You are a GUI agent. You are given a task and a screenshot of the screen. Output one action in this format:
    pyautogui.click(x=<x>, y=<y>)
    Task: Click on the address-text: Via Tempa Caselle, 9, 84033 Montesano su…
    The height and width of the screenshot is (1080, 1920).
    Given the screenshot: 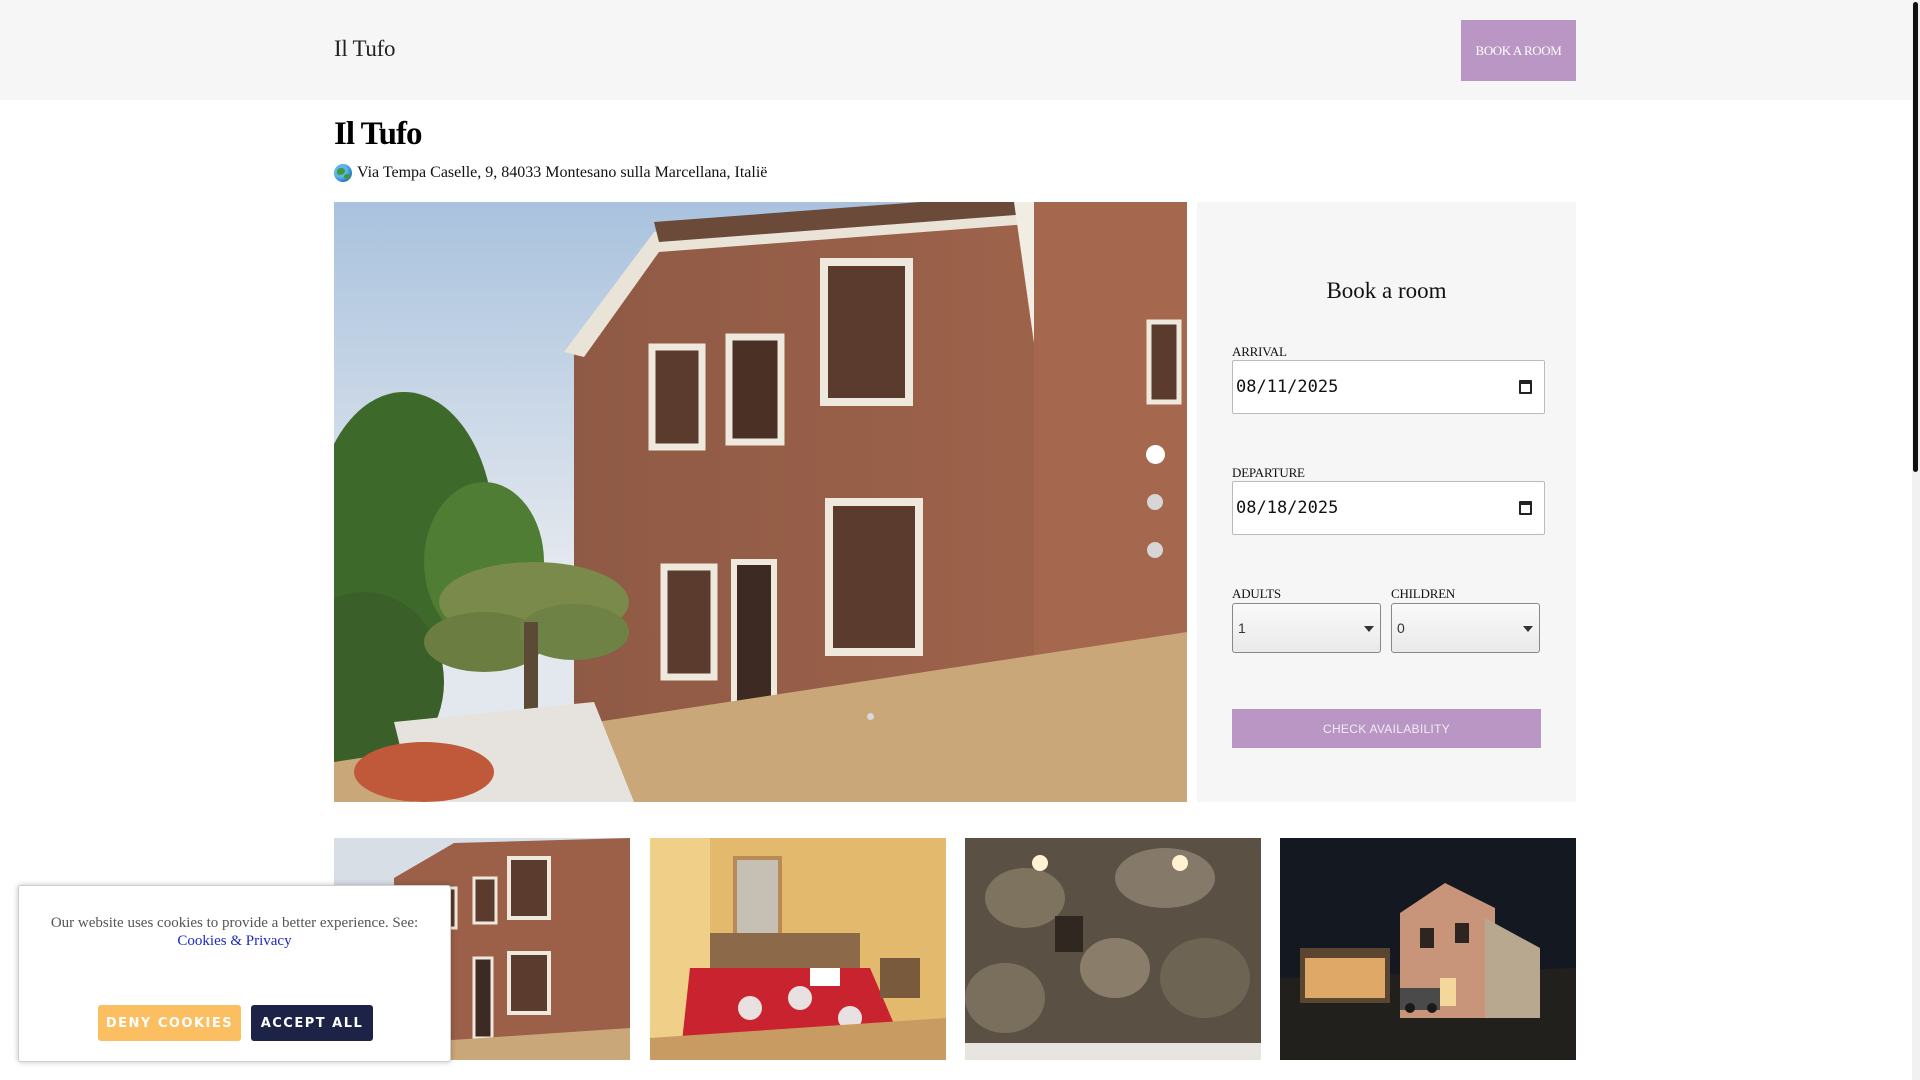 What is the action you would take?
    pyautogui.click(x=562, y=172)
    